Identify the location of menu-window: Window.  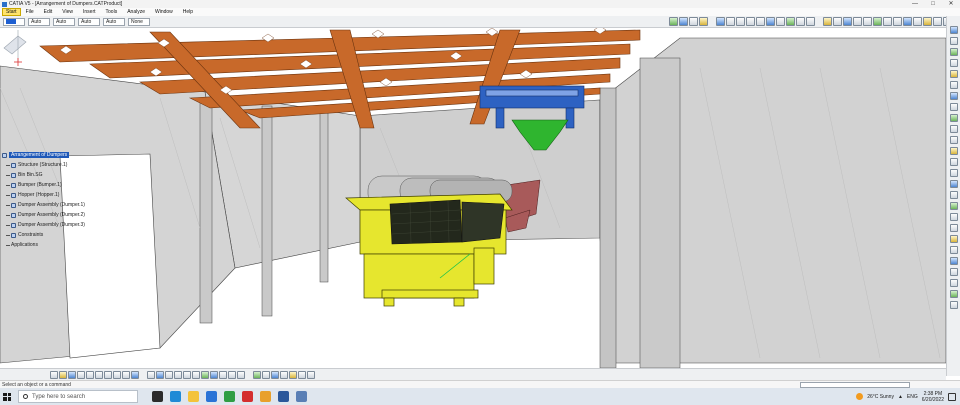
(164, 12).